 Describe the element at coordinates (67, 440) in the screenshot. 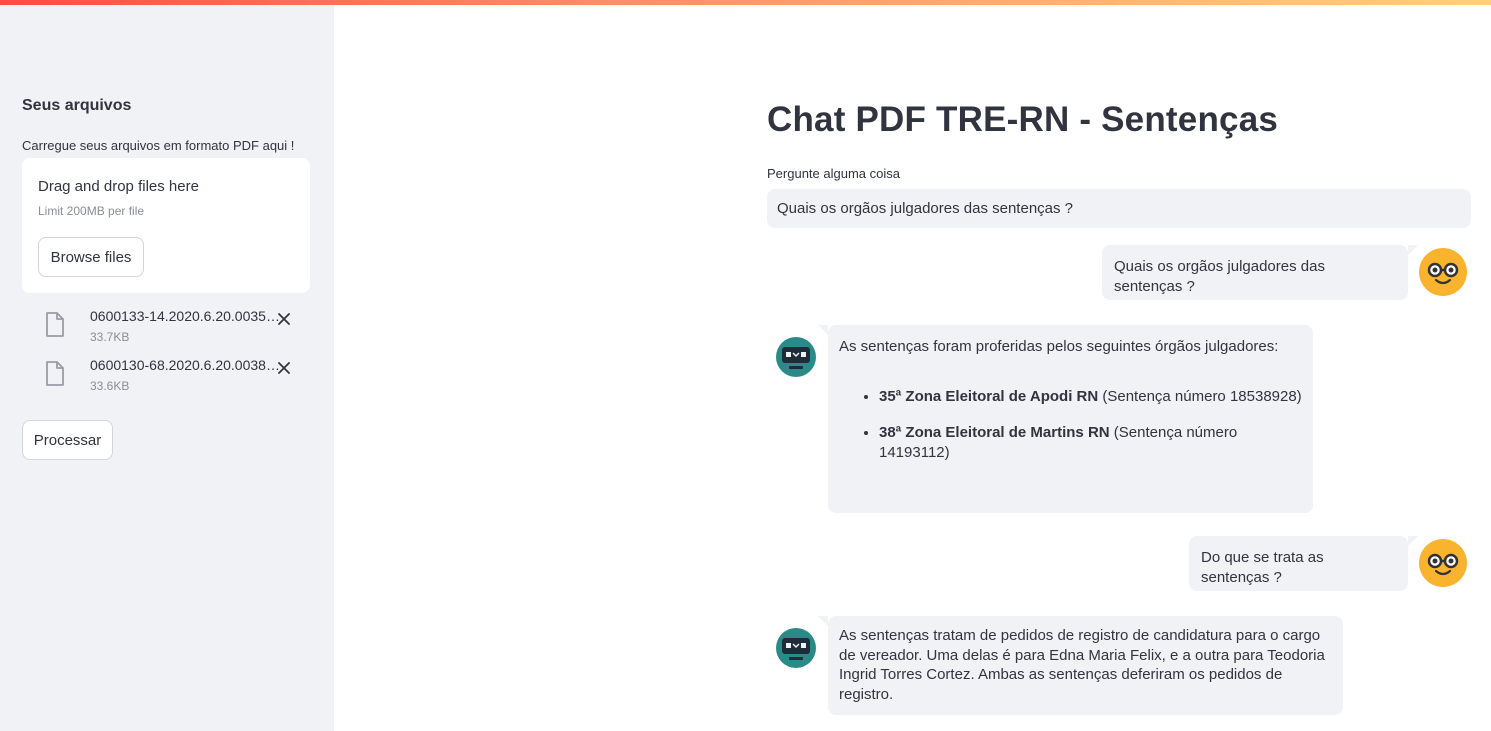

I see `process-button: Processar` at that location.